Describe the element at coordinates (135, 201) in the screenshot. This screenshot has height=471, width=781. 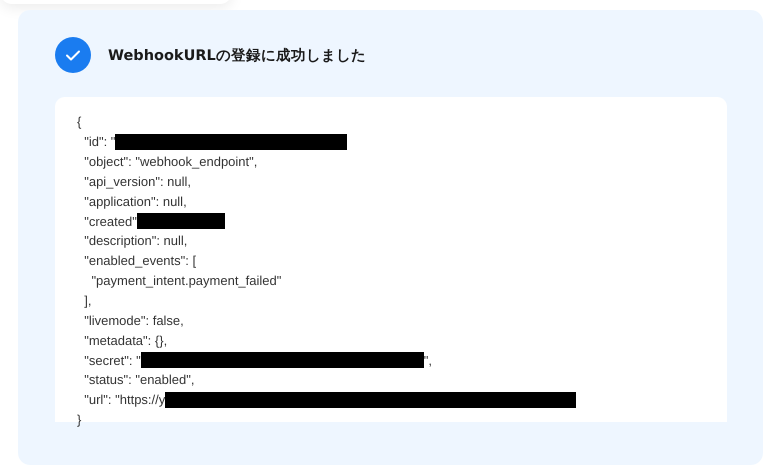
I see `code-line: "application": null,` at that location.